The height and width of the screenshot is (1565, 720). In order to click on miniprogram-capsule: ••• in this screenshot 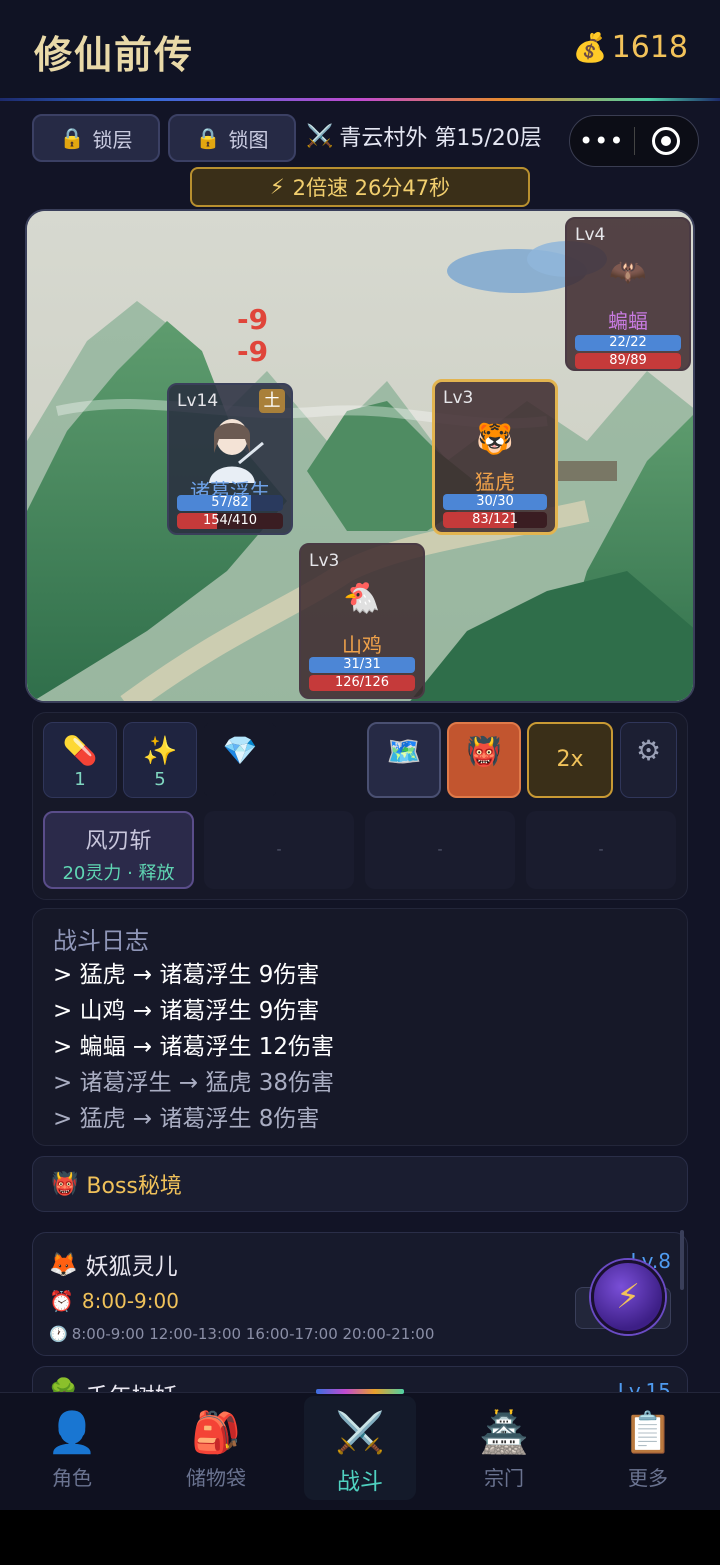, I will do `click(634, 141)`.